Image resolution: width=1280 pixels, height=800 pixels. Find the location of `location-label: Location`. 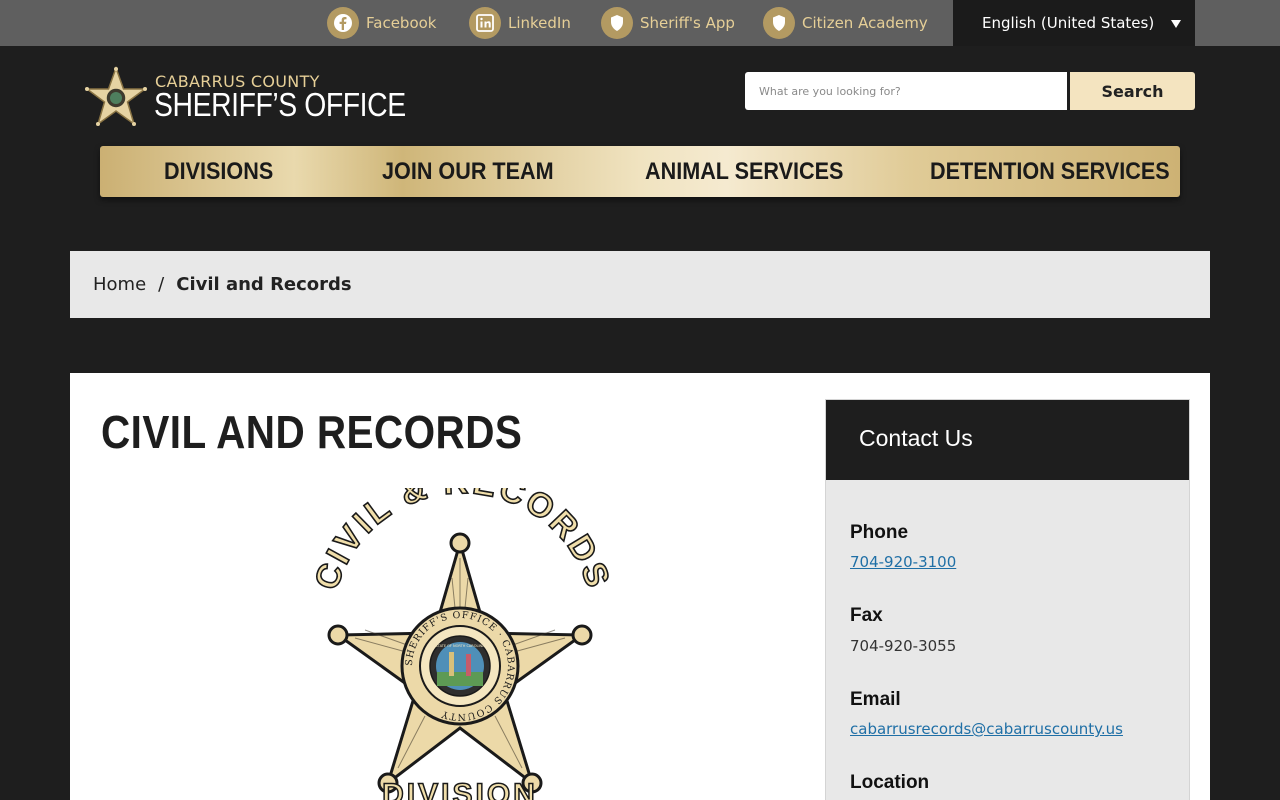

location-label: Location is located at coordinates (890, 782).